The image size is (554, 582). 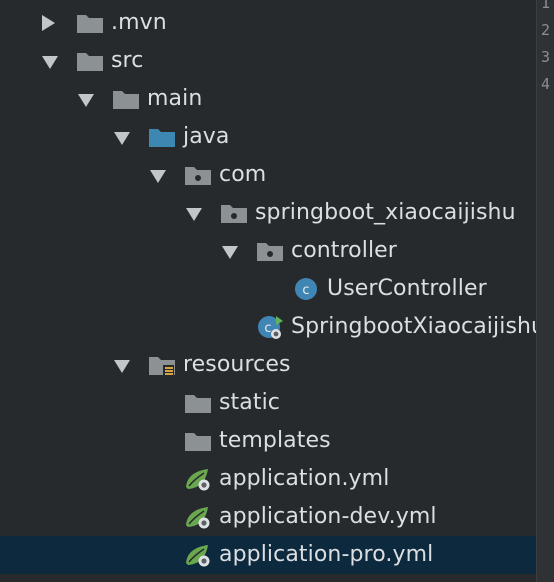 I want to click on tree-node-label: .mvn, so click(x=139, y=22).